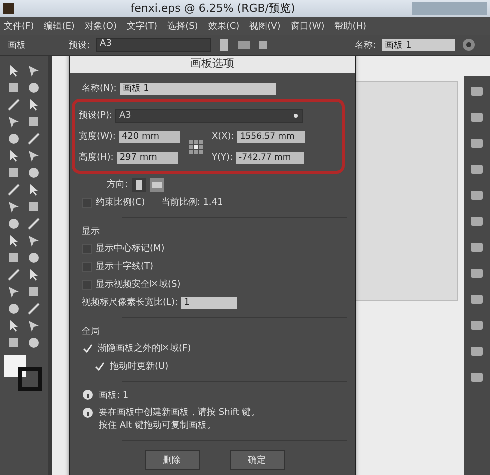 This screenshot has width=490, height=475. What do you see at coordinates (139, 185) in the screenshot?
I see `portrait-icon` at bounding box center [139, 185].